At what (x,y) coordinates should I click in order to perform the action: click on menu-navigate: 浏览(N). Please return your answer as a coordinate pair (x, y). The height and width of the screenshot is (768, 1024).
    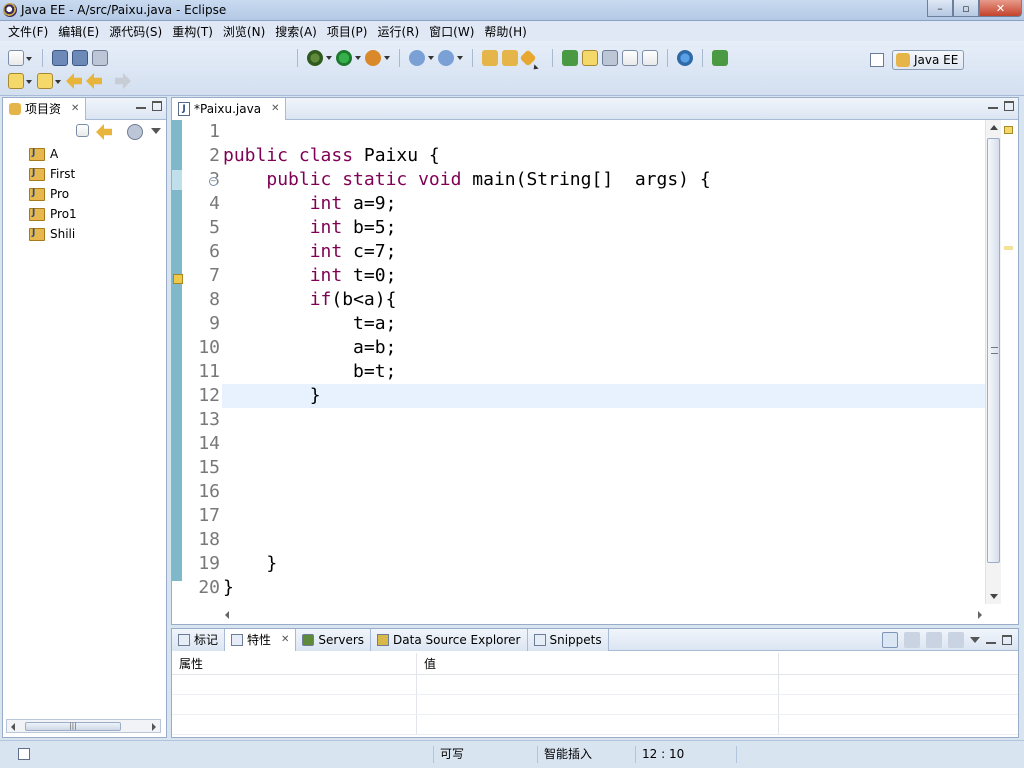
    Looking at the image, I should click on (244, 31).